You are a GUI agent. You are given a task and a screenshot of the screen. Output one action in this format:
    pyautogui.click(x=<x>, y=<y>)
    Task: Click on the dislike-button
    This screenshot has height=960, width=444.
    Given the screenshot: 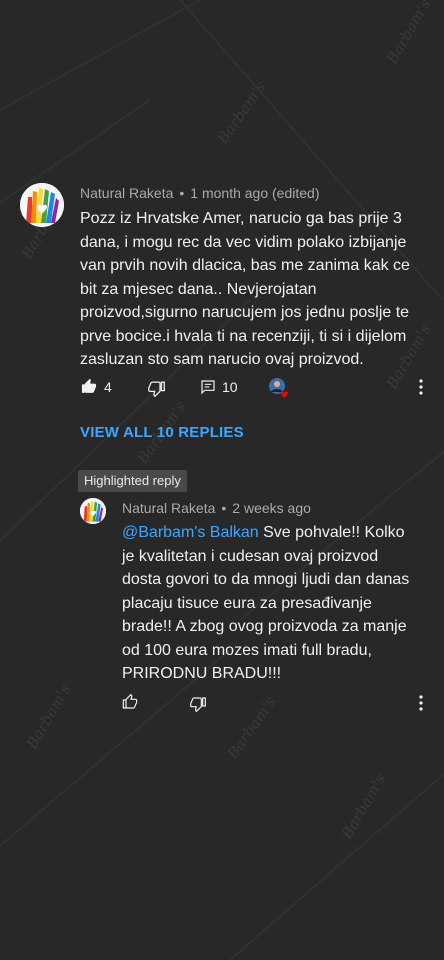 What is the action you would take?
    pyautogui.click(x=156, y=391)
    